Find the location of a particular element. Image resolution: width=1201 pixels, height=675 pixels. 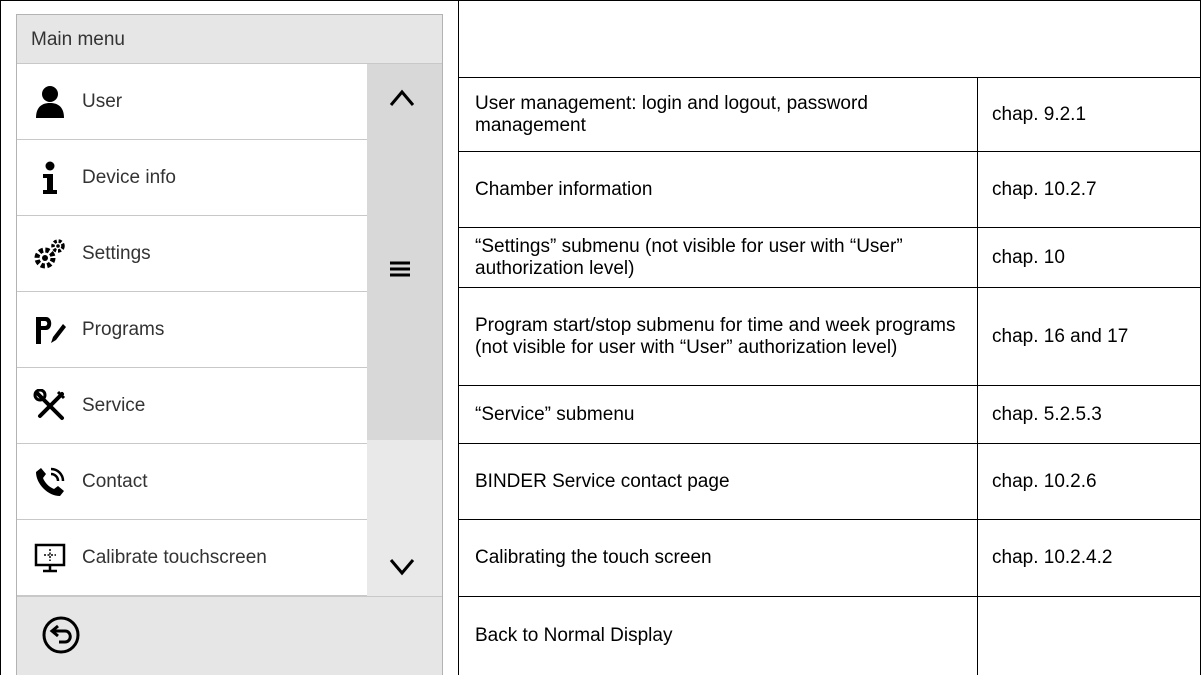

menu-item-label: Device info is located at coordinates (129, 177).